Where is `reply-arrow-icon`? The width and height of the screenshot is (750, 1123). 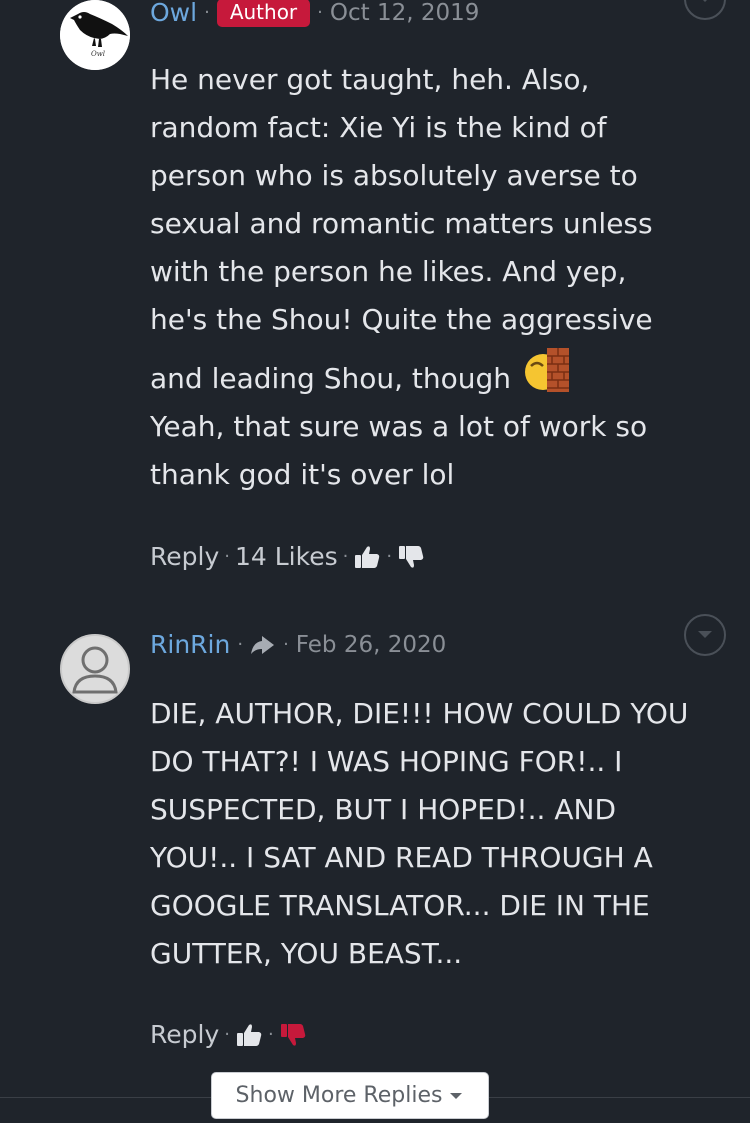 reply-arrow-icon is located at coordinates (263, 645).